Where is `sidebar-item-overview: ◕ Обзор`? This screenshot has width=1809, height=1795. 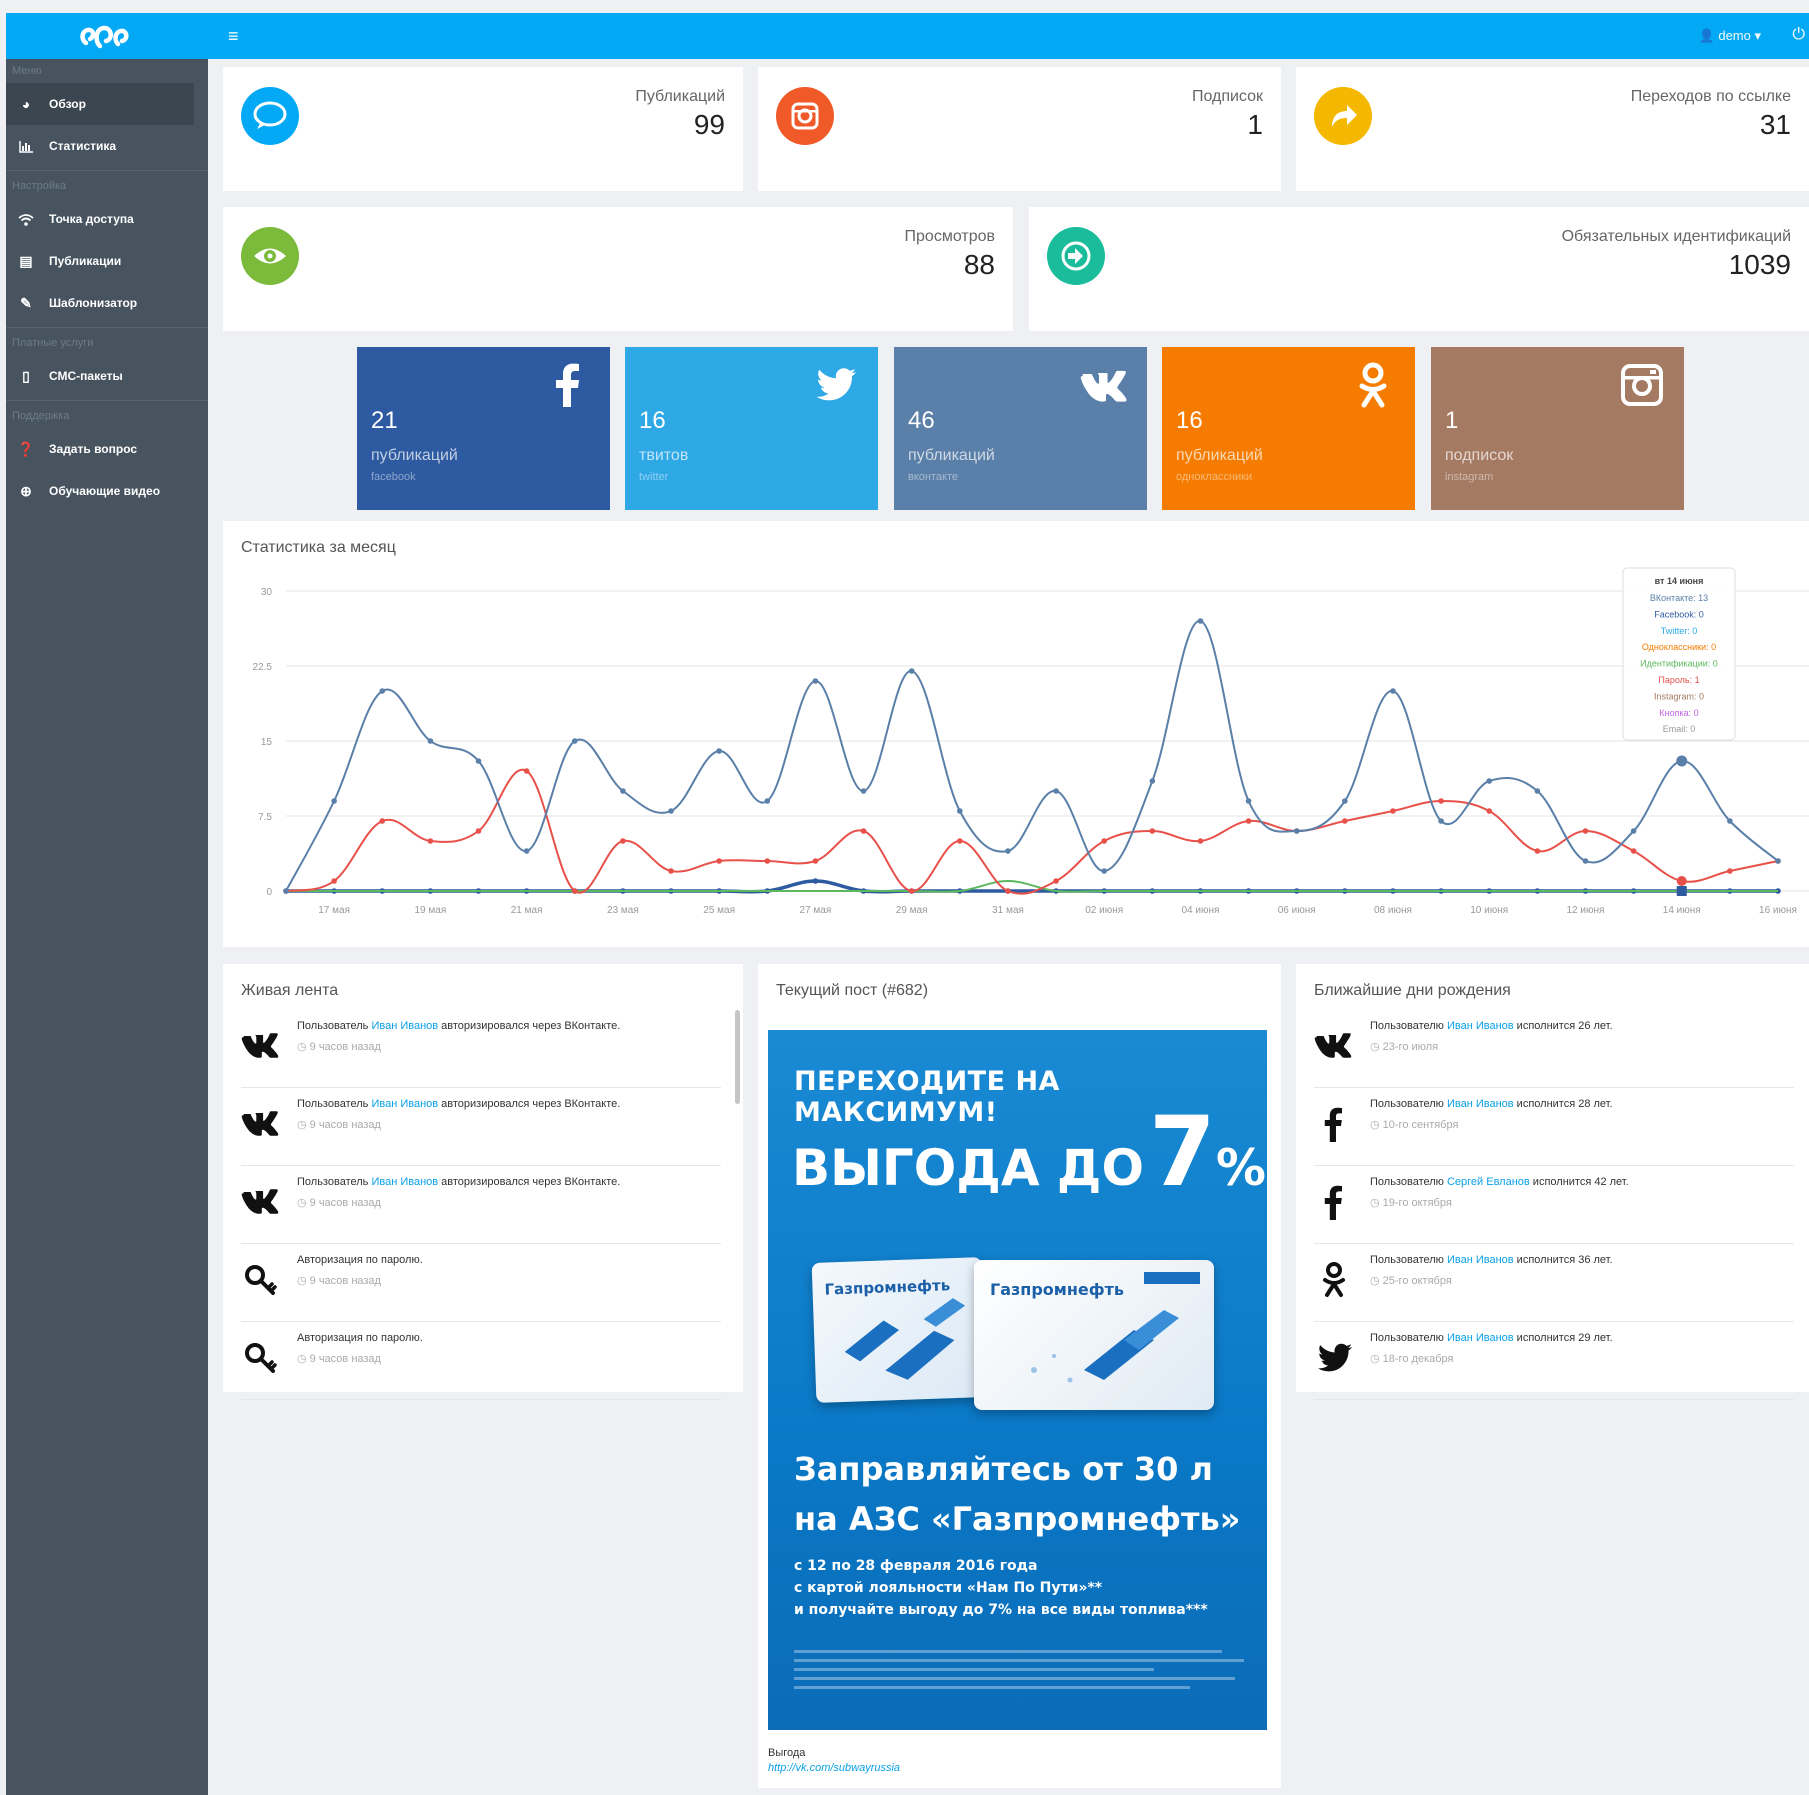
sidebar-item-overview: ◕ Обзор is located at coordinates (100, 104).